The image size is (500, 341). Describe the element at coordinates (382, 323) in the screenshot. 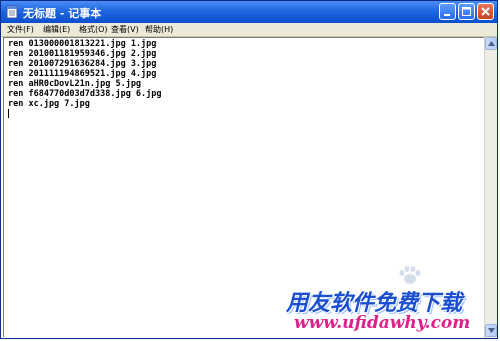

I see `watermark-url: www.ufidawhy.com` at that location.